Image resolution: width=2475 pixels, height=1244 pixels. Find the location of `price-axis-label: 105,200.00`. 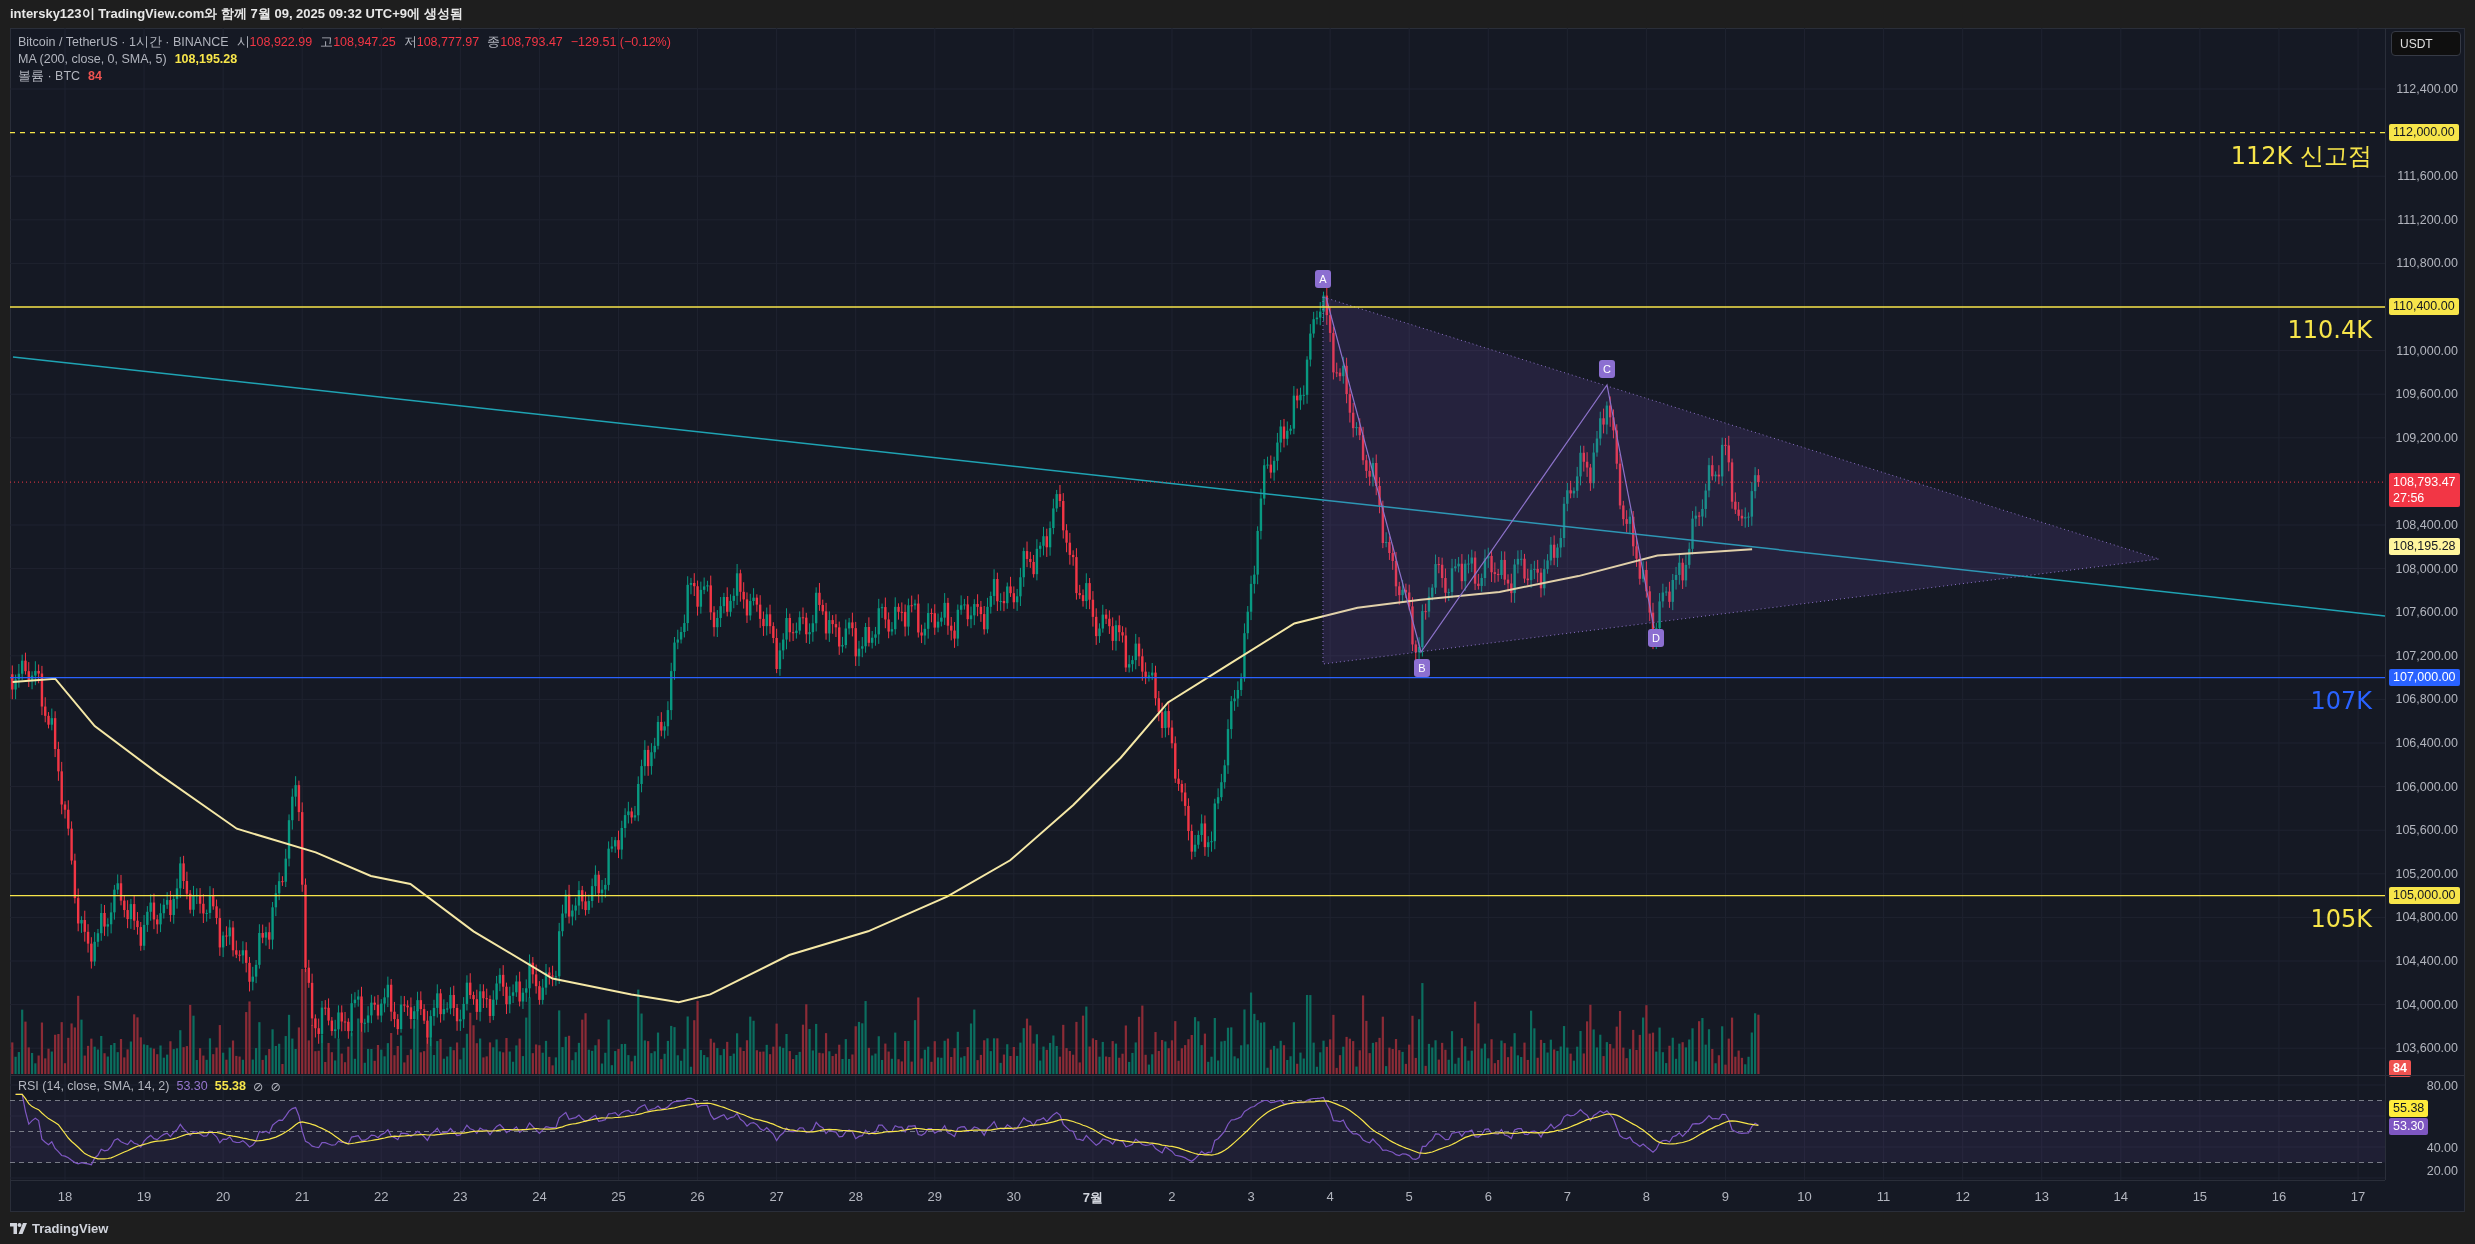

price-axis-label: 105,200.00 is located at coordinates (2426, 874).